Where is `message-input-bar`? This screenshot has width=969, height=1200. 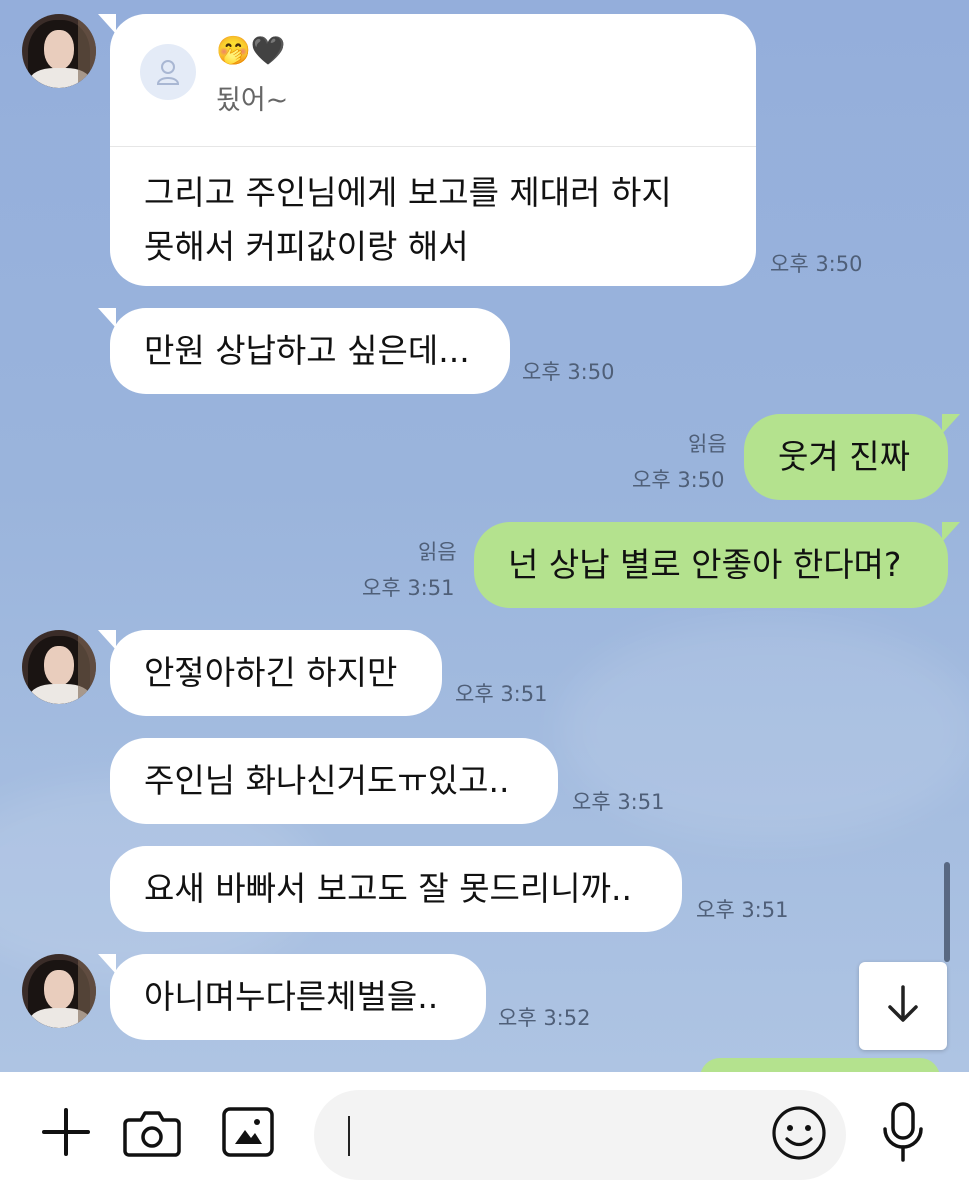 message-input-bar is located at coordinates (484, 1136).